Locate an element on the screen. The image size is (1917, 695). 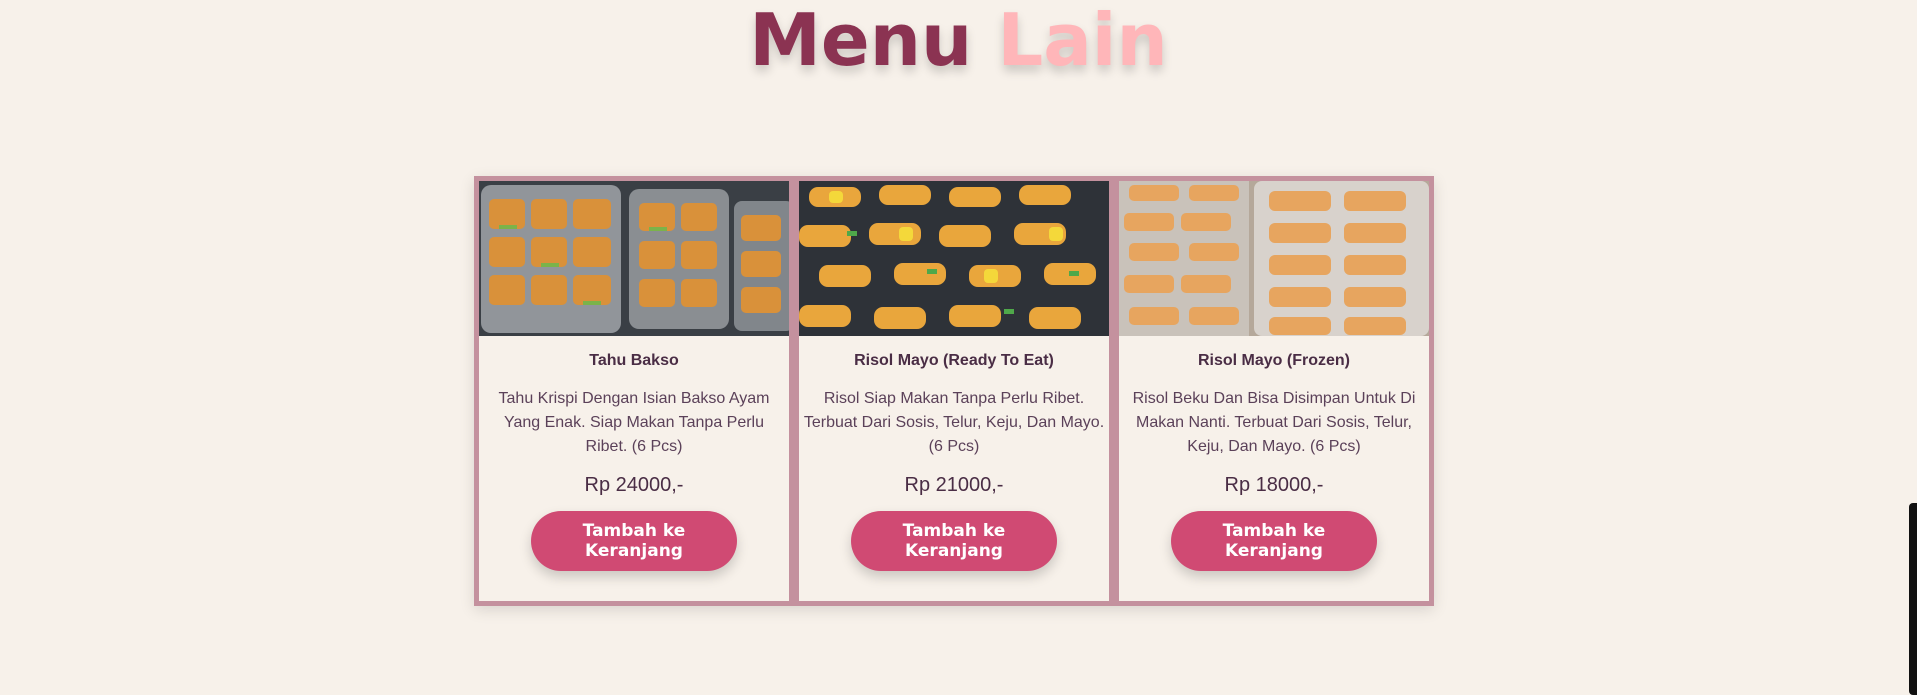
risol-mayo-photo is located at coordinates (954, 258).